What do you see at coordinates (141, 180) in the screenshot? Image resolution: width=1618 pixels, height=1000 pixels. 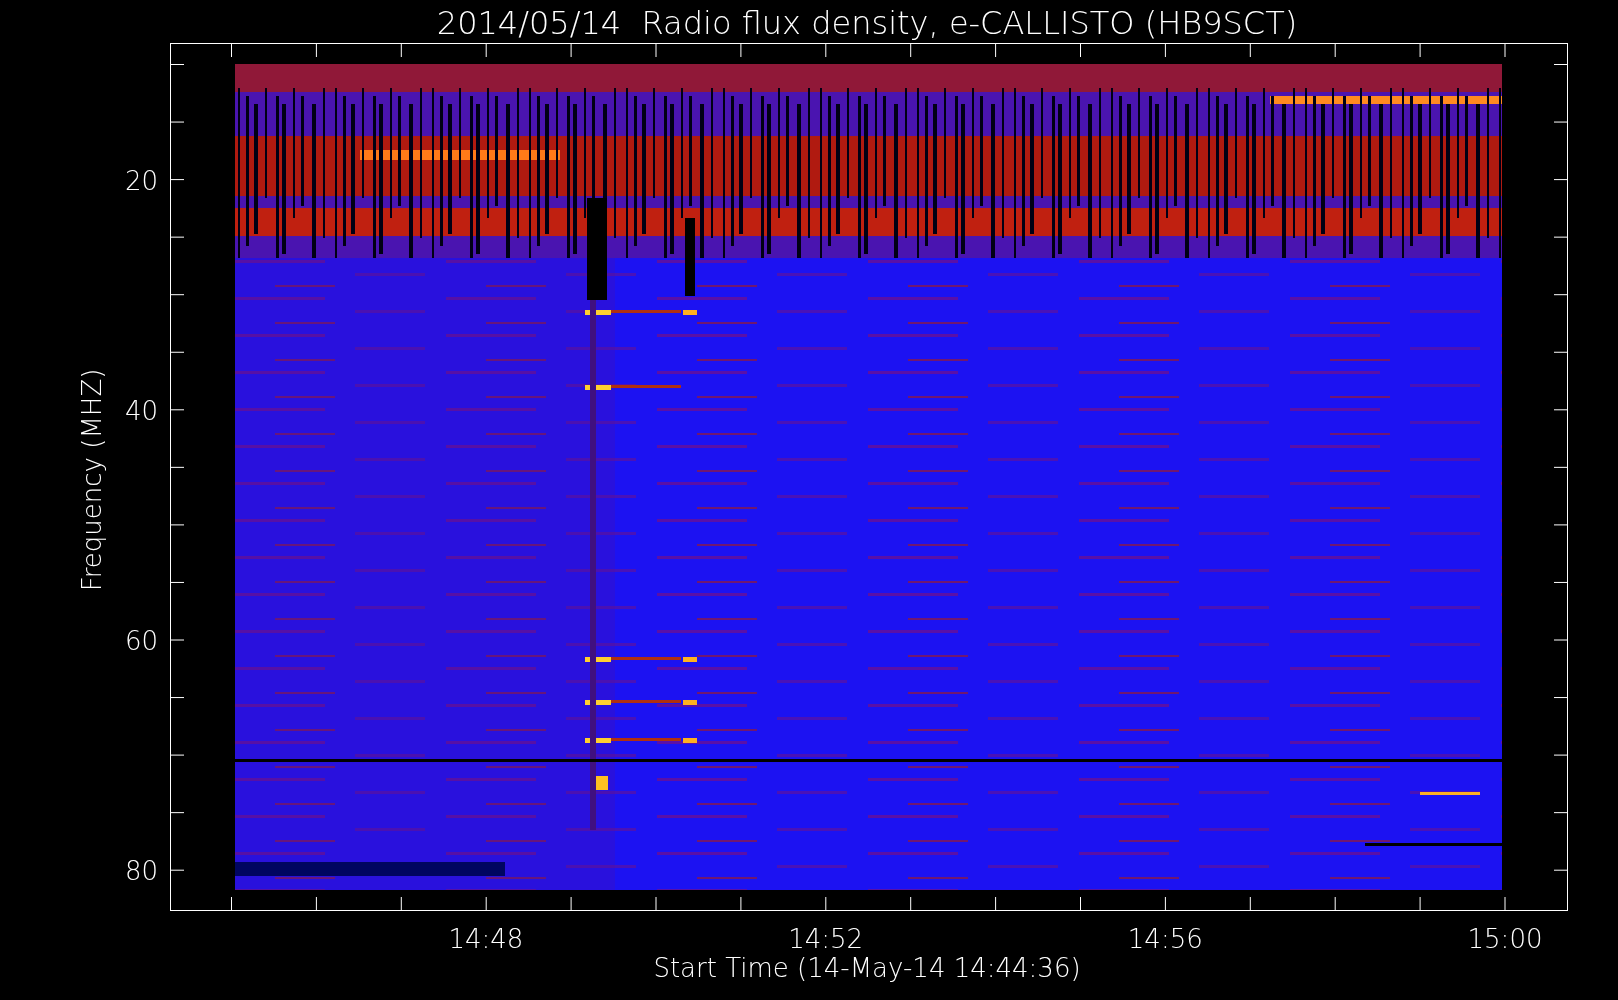 I see `tick-label: 20` at bounding box center [141, 180].